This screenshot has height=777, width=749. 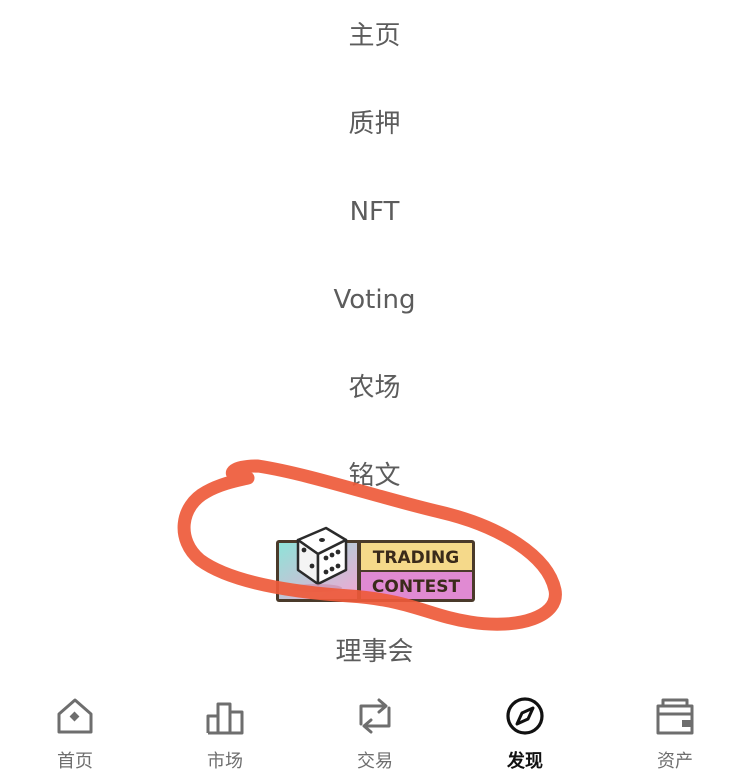 I want to click on menu-item-inscription: 铭文, so click(x=374, y=476).